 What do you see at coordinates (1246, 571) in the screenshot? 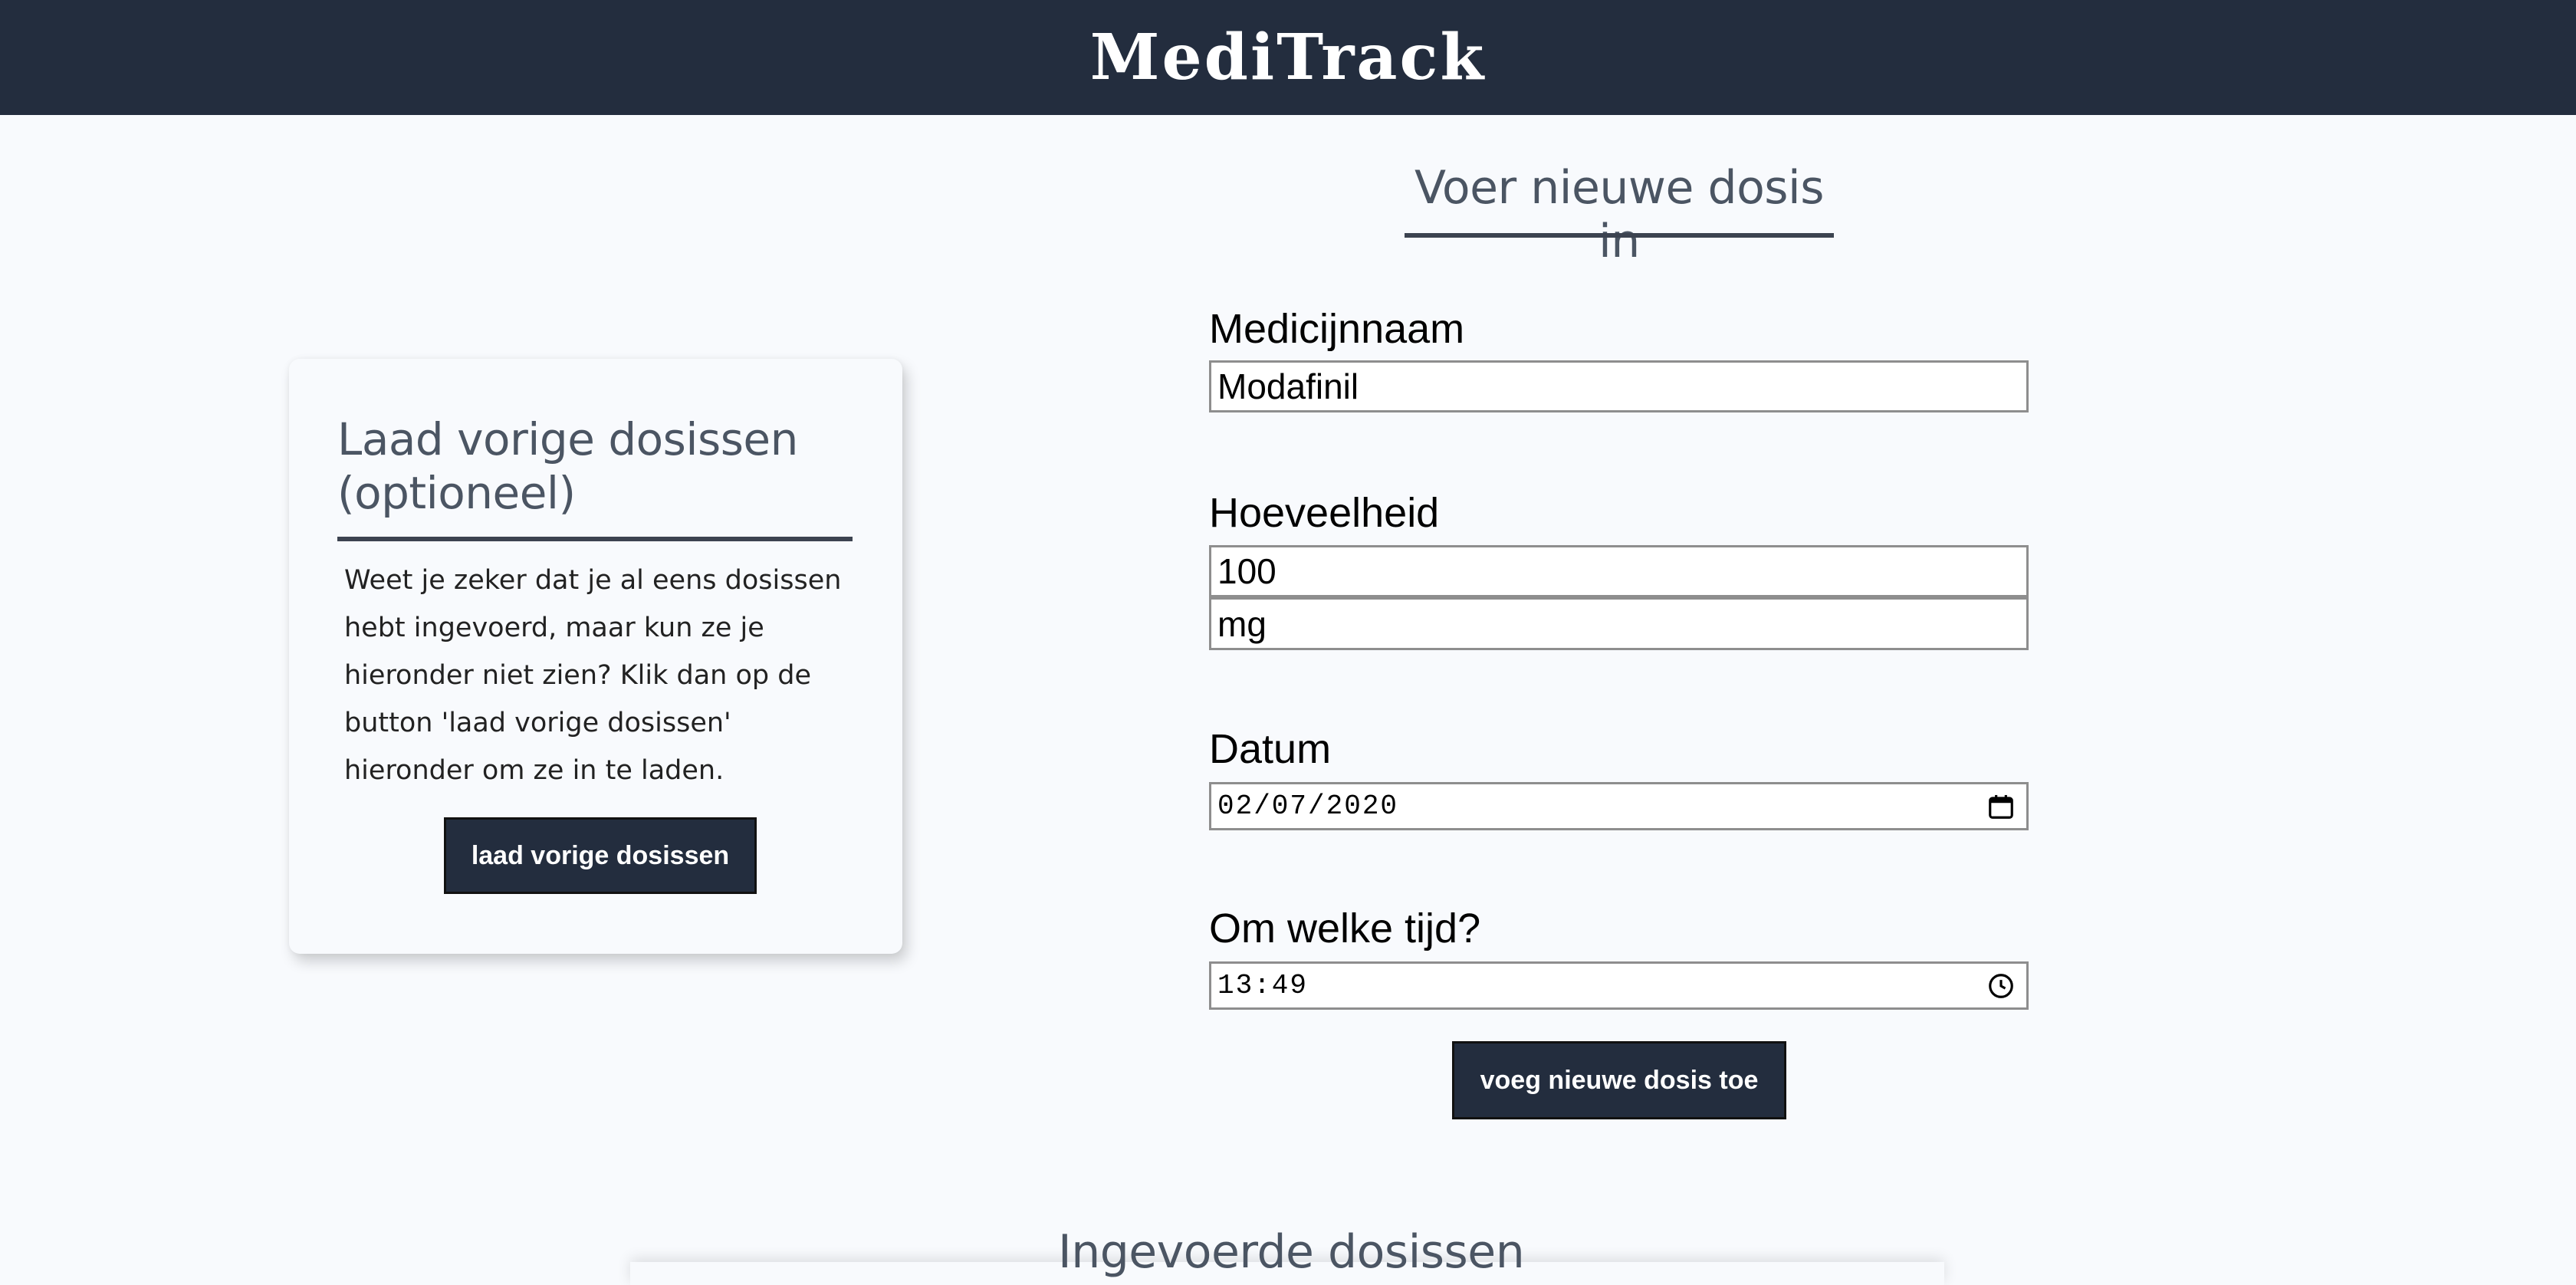
I see `amount-value: 100` at bounding box center [1246, 571].